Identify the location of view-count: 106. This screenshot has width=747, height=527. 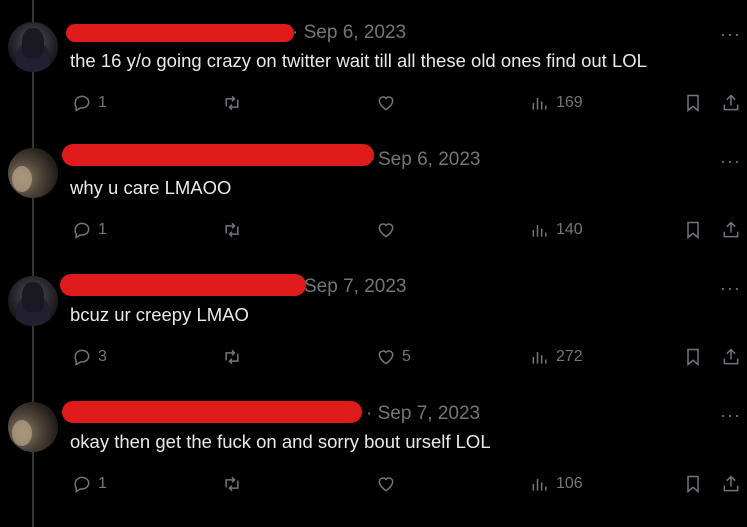
(569, 483).